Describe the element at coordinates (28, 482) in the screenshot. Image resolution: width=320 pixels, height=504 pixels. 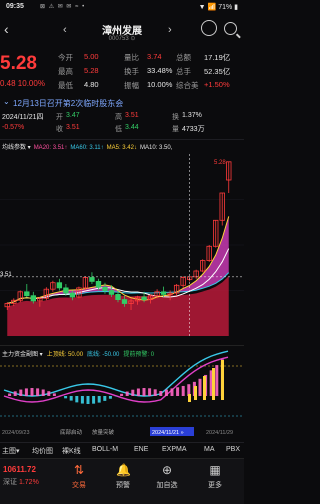
I see `index-change: 1.72%` at that location.